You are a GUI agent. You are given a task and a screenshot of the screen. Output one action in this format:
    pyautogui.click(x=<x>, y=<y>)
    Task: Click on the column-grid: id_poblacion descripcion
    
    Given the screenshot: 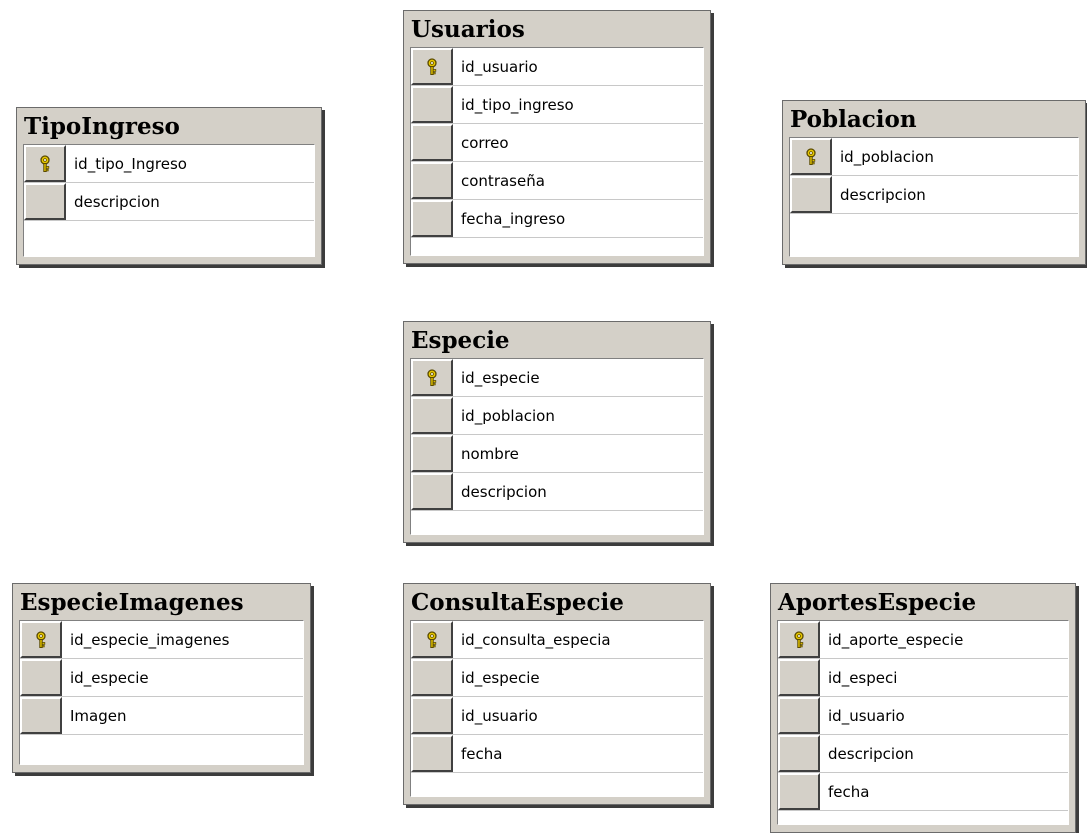 What is the action you would take?
    pyautogui.click(x=934, y=197)
    